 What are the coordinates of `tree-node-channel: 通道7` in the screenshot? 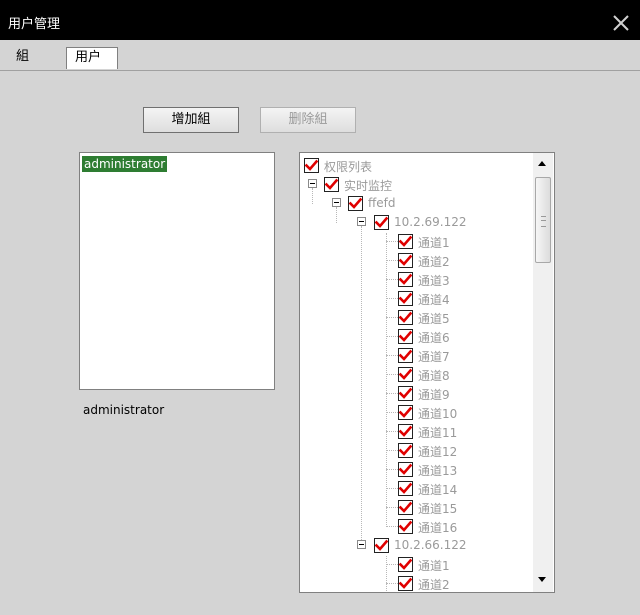 It's located at (415, 355).